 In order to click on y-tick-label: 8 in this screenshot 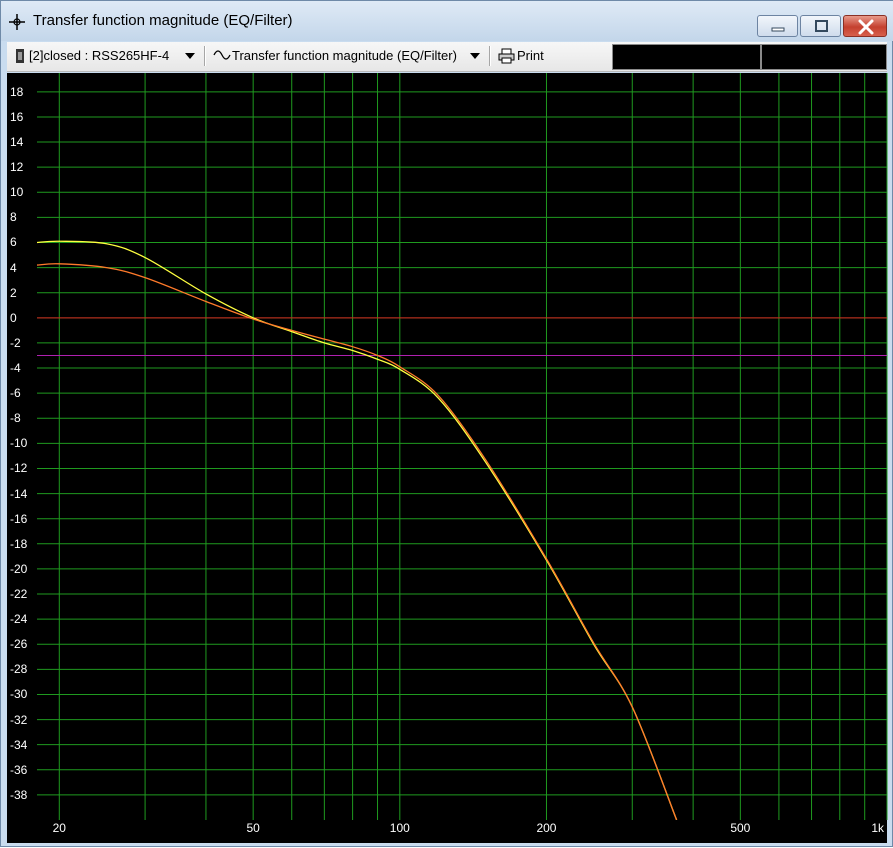, I will do `click(13, 217)`.